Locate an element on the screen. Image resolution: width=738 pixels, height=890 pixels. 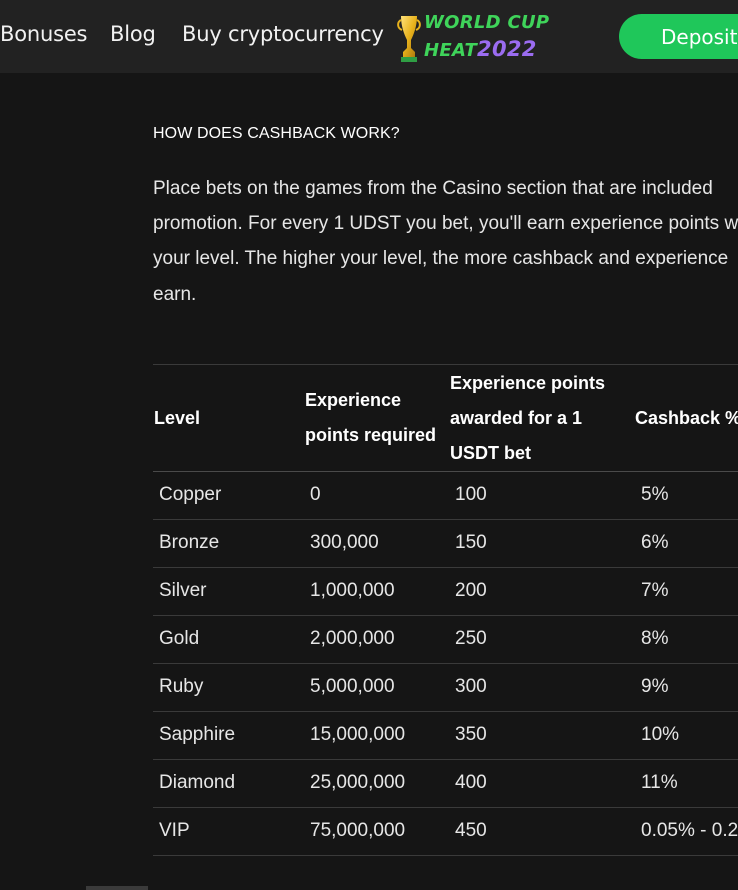
cell-points-required: 75,000,000 is located at coordinates (358, 830).